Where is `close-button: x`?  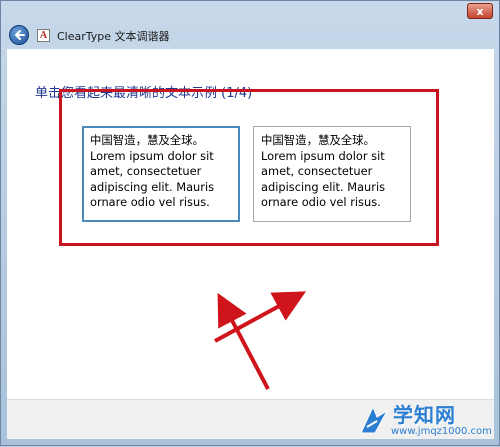
close-button: x is located at coordinates (480, 11).